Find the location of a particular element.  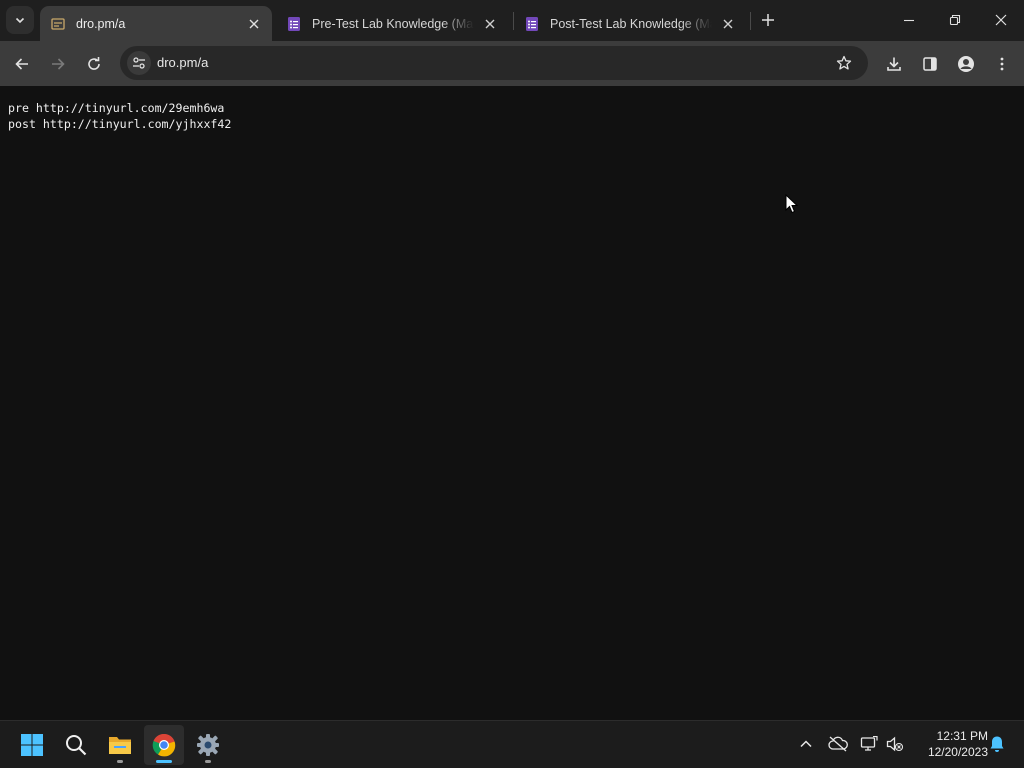

restore-button is located at coordinates (955, 20).